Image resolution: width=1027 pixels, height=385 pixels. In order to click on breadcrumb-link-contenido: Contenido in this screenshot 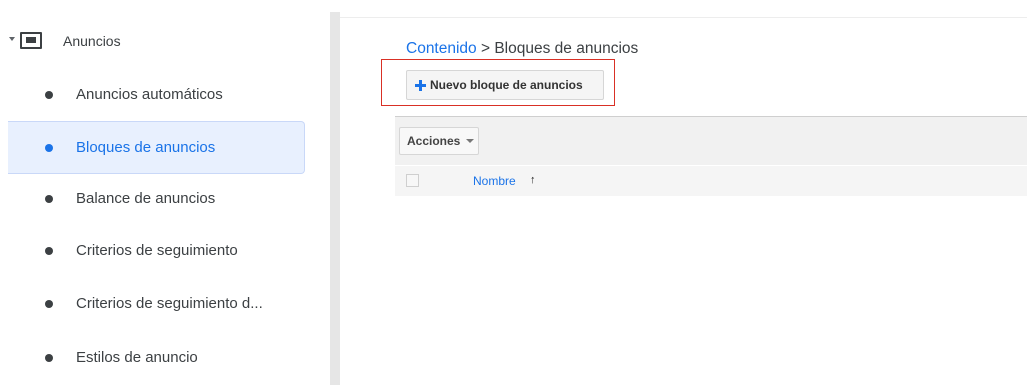, I will do `click(441, 48)`.